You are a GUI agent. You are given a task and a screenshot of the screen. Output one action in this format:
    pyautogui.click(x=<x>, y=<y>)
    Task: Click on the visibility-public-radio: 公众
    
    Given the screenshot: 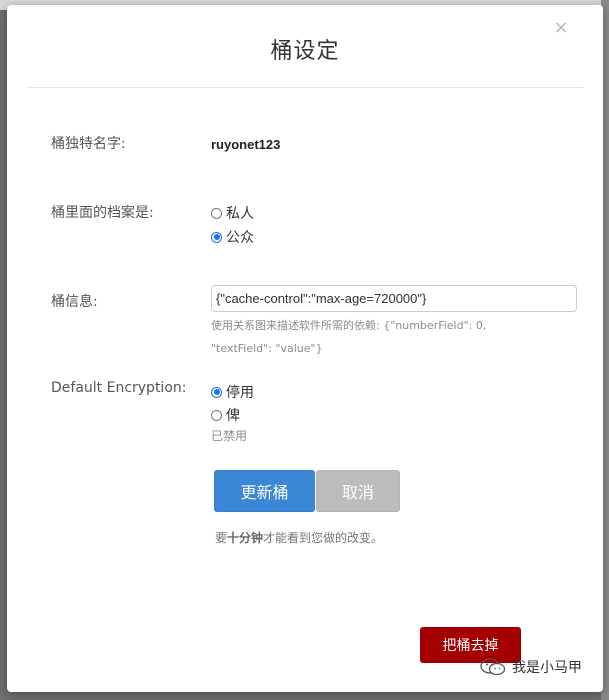 What is the action you would take?
    pyautogui.click(x=232, y=237)
    